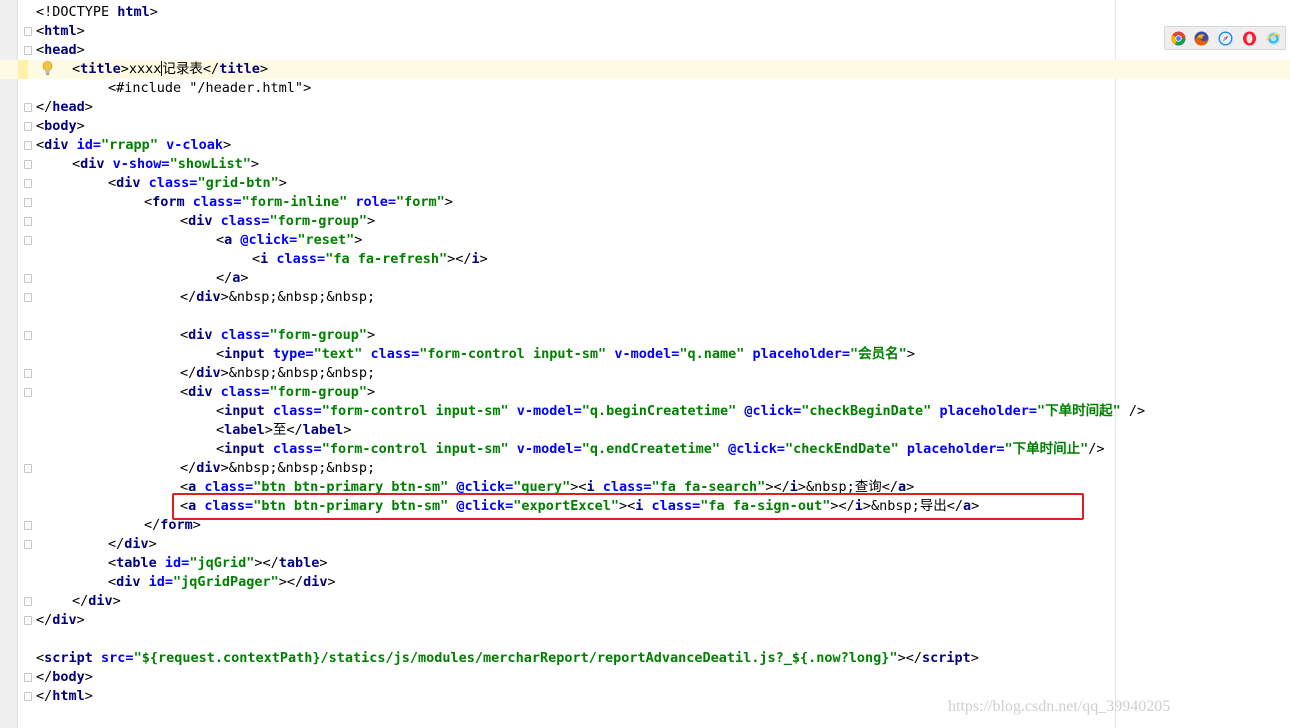  I want to click on code-text: <a @click="reset">, so click(289, 240).